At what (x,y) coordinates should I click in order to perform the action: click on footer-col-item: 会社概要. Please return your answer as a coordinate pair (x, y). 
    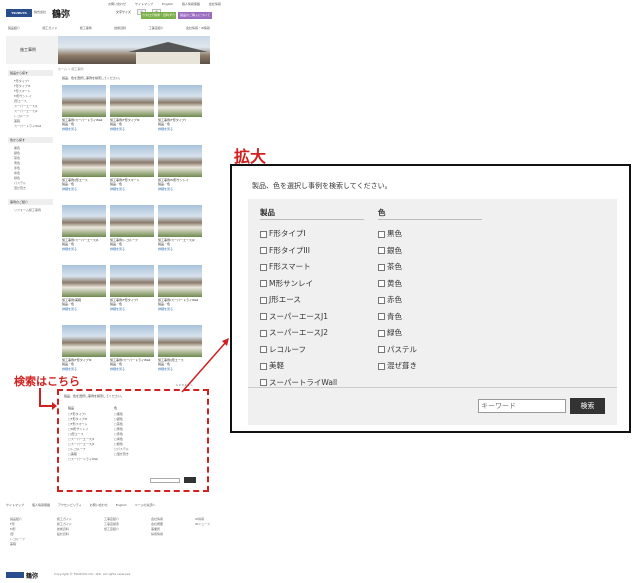
    Looking at the image, I should click on (157, 524).